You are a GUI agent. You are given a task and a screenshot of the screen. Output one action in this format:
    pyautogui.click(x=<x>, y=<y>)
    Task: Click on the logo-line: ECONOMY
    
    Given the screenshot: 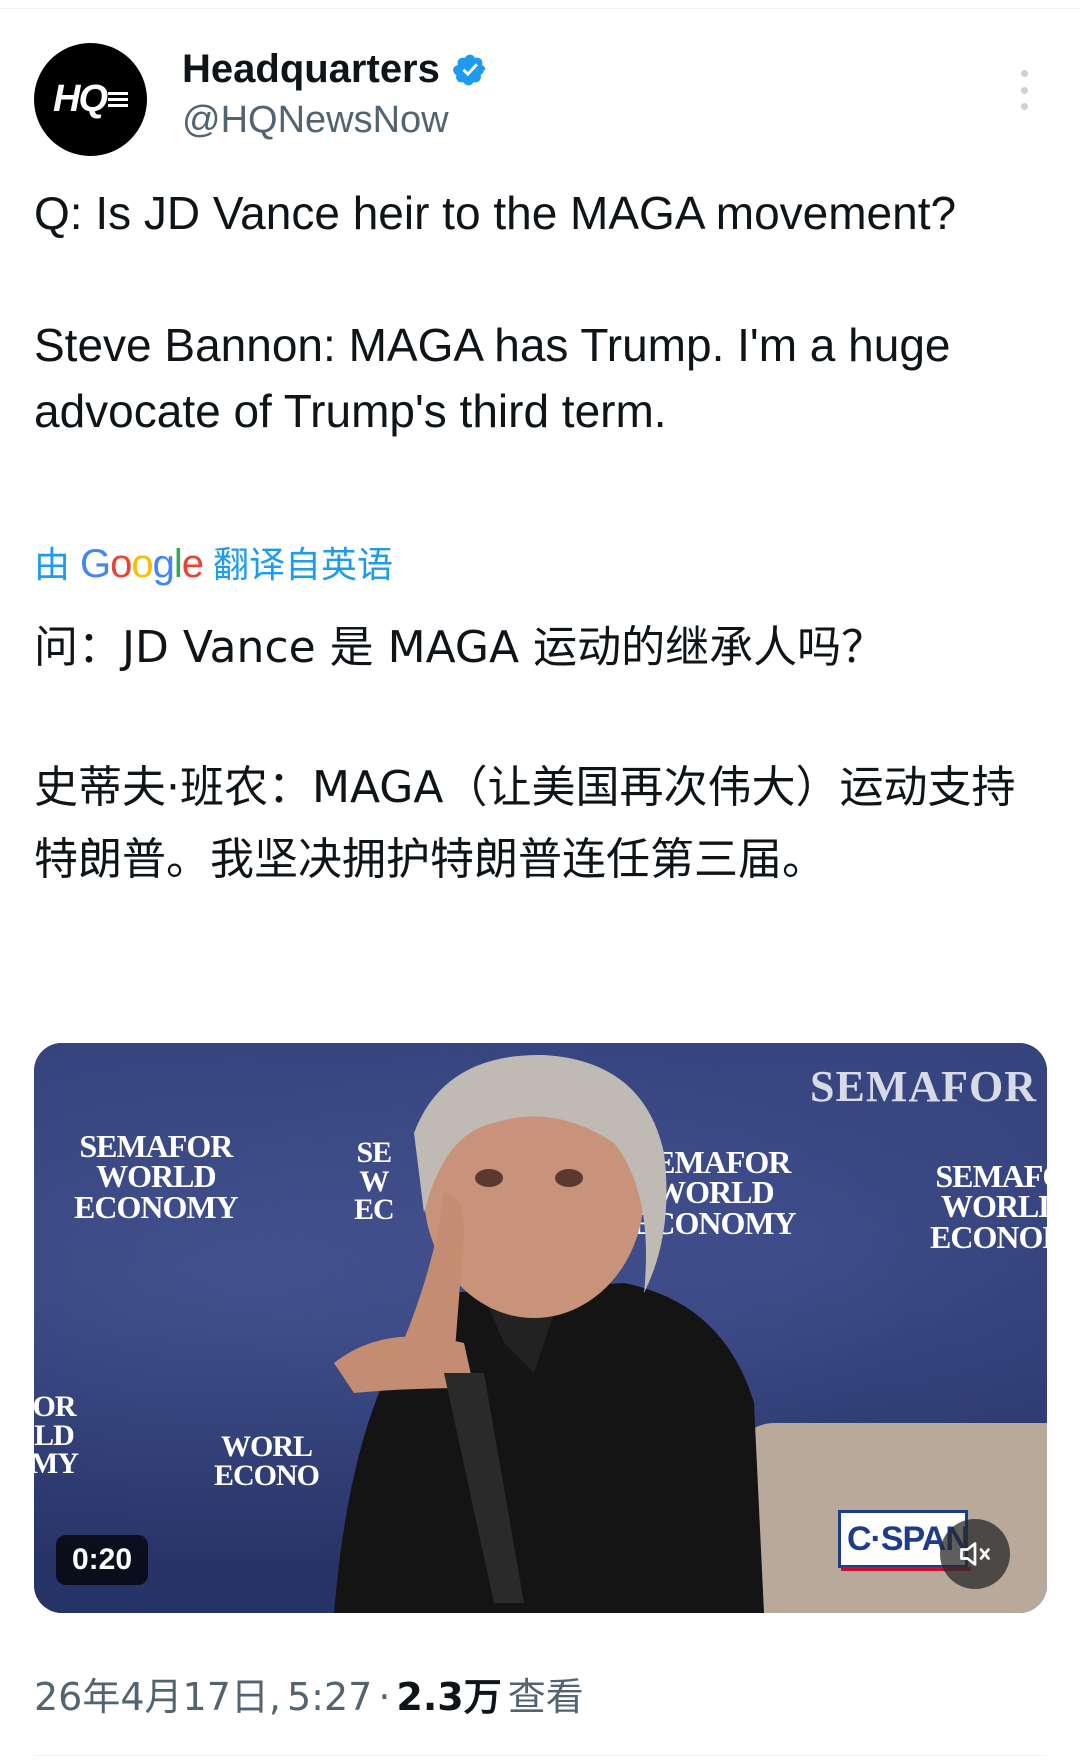 What is the action you would take?
    pyautogui.click(x=156, y=1206)
    